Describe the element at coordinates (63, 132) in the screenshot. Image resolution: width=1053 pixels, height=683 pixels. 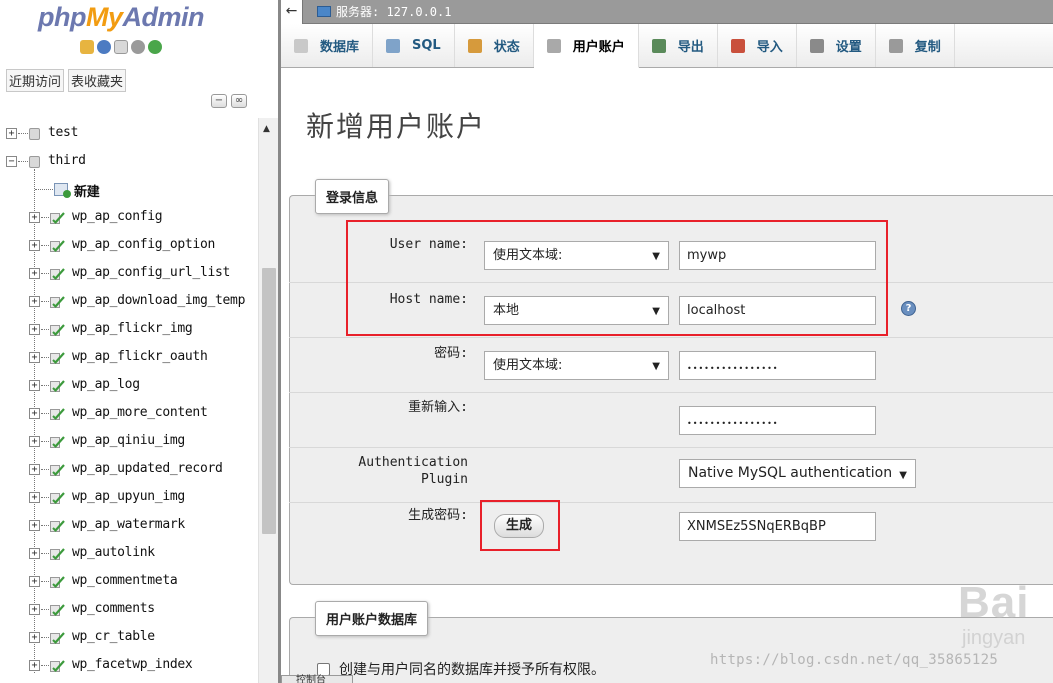
I see `database-name: test` at that location.